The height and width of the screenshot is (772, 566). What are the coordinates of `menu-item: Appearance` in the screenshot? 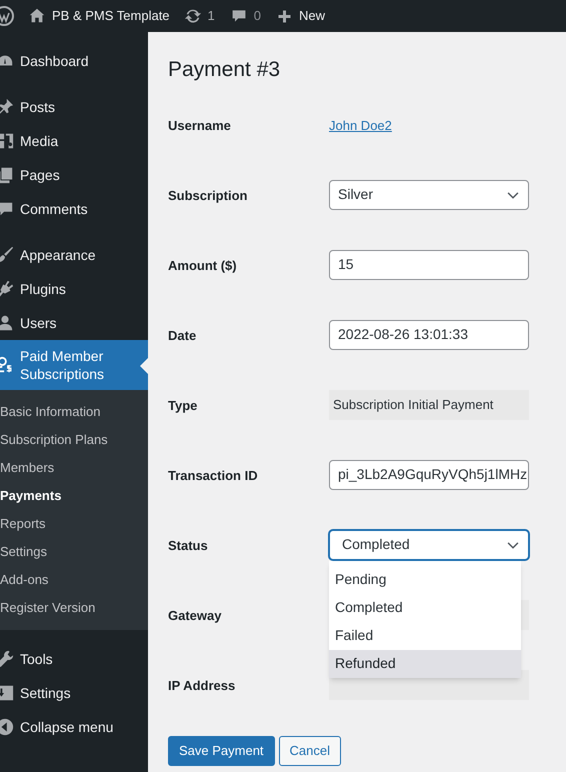 It's located at (74, 255).